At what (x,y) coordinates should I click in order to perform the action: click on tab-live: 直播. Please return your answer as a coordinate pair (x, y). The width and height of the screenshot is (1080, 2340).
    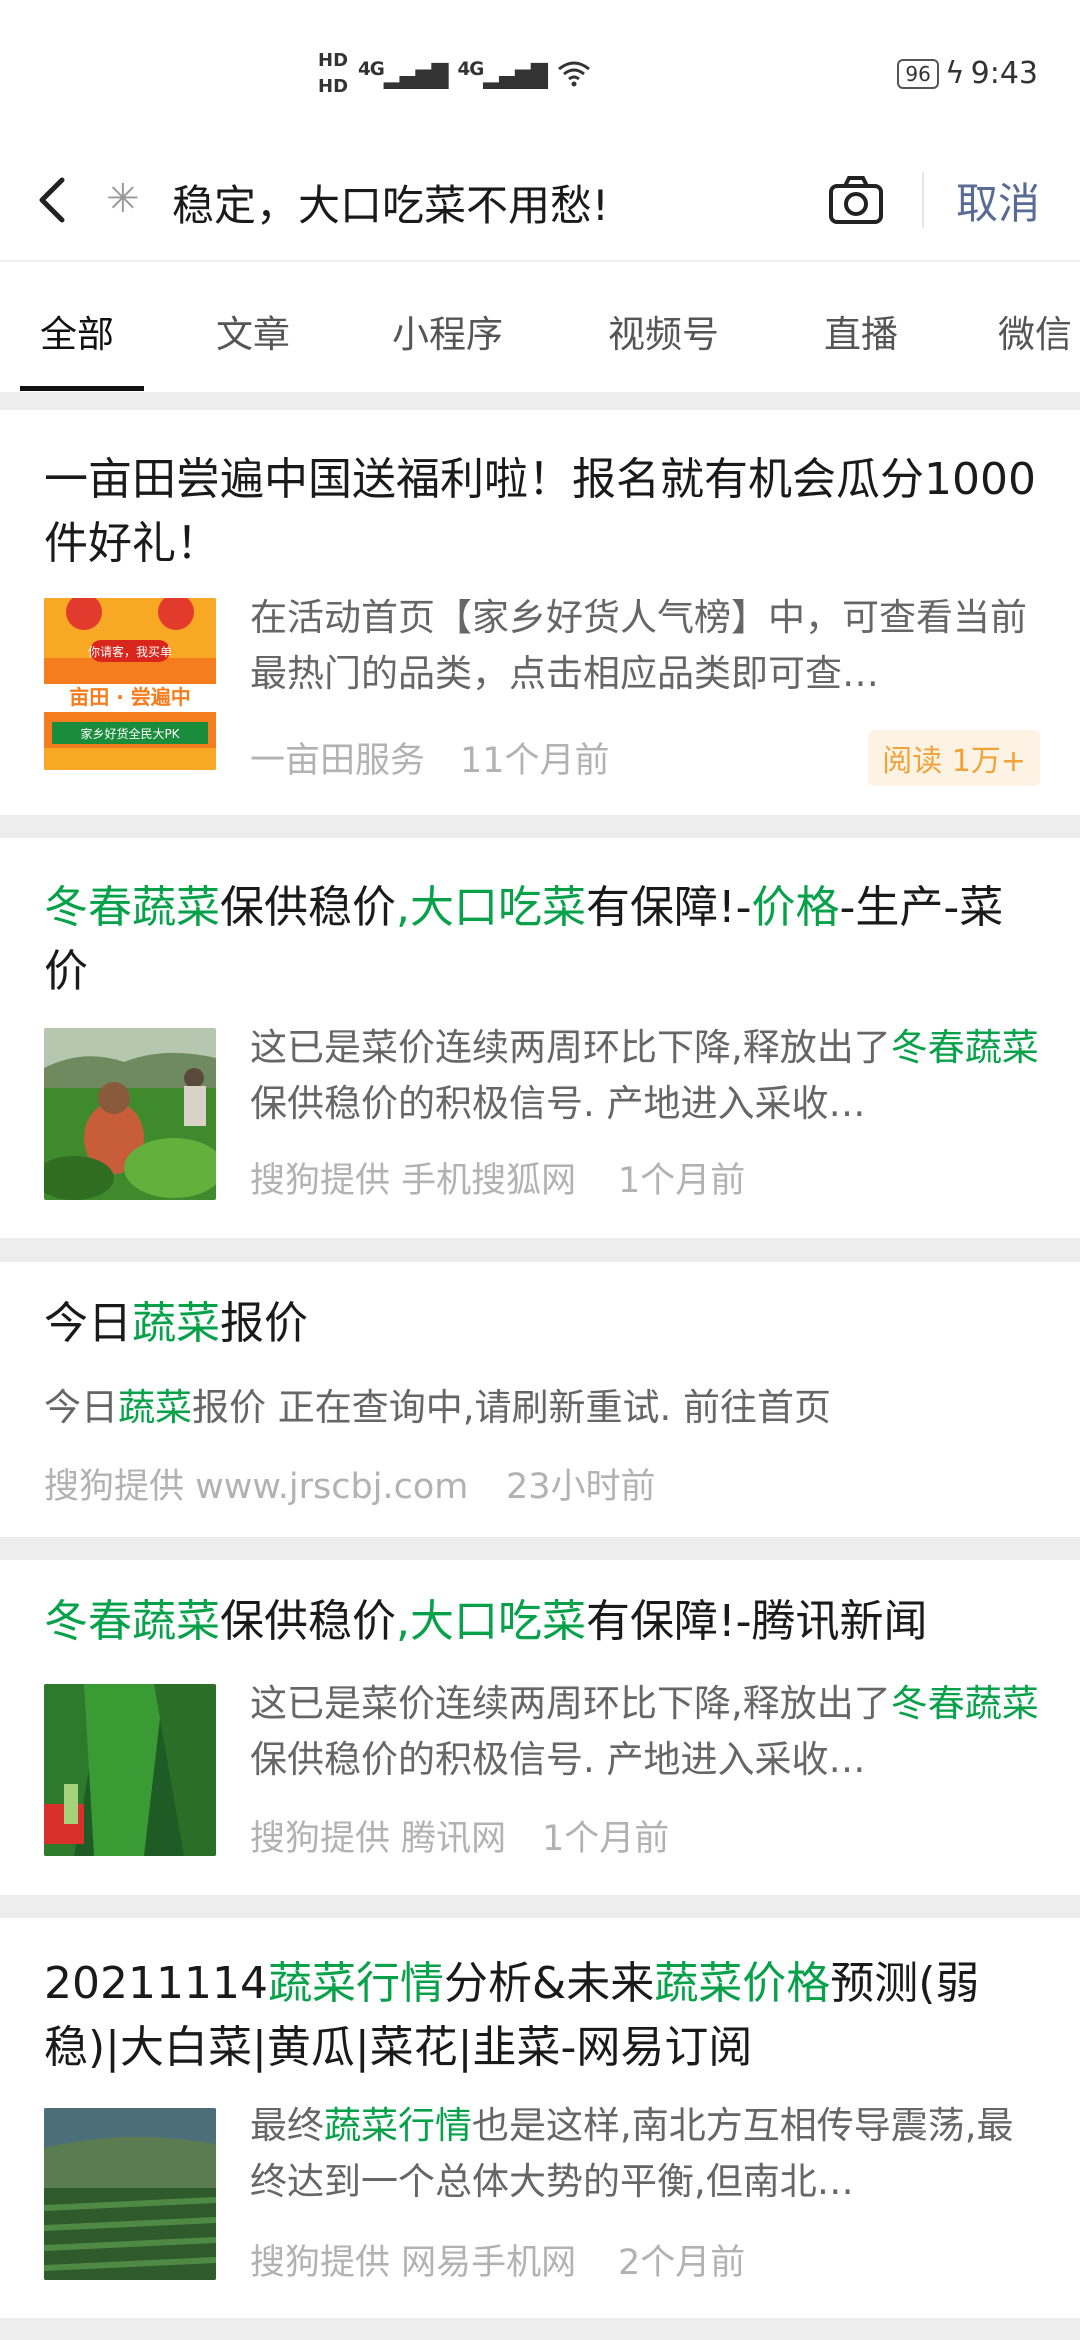
    Looking at the image, I should click on (861, 331).